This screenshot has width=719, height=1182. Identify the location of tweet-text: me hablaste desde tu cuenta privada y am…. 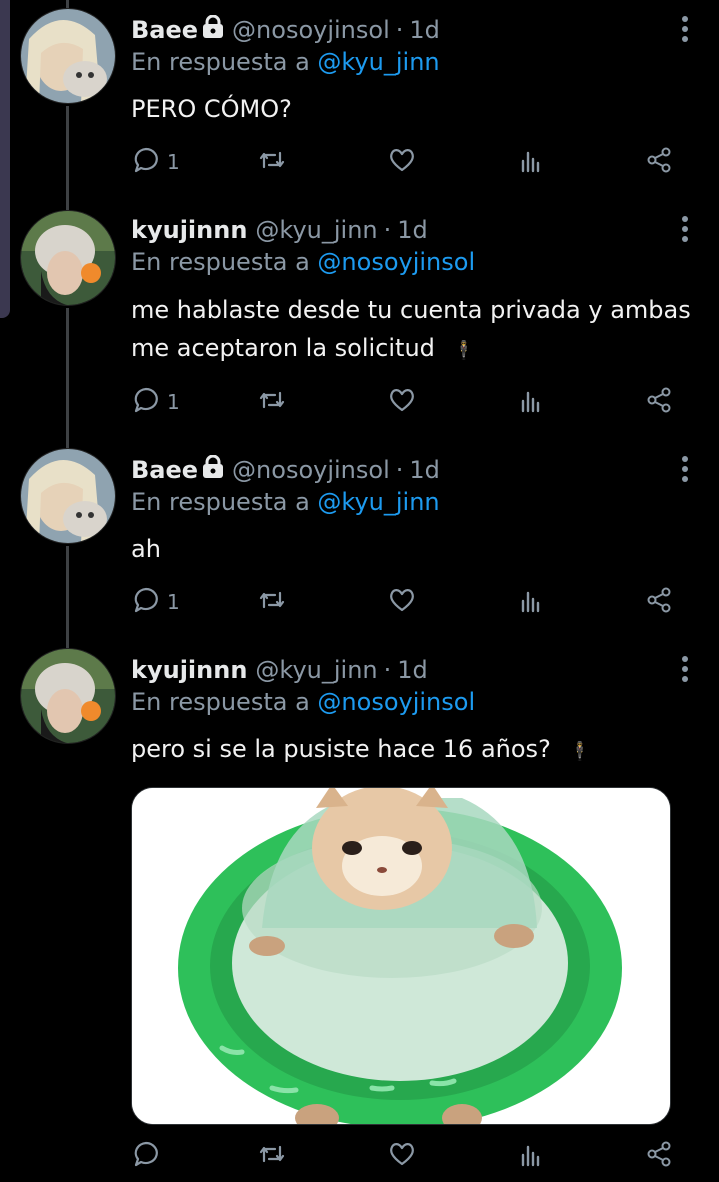
(411, 330).